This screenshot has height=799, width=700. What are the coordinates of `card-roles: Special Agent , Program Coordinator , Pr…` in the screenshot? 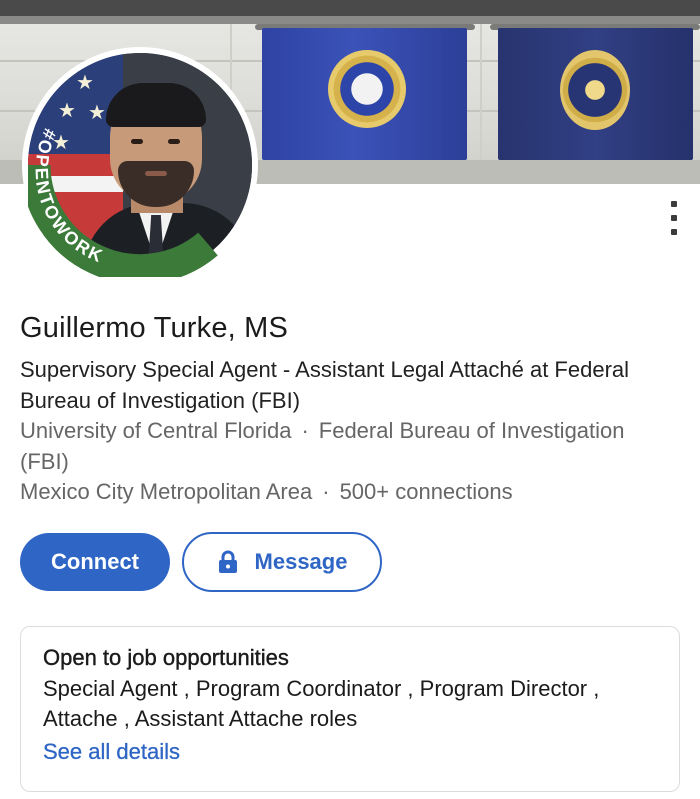 It's located at (321, 703).